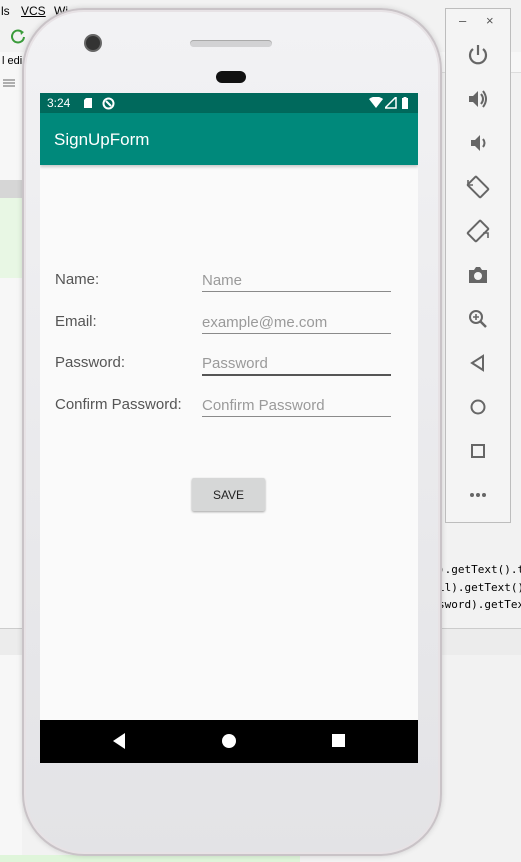 The width and height of the screenshot is (521, 862). Describe the element at coordinates (296, 364) in the screenshot. I see `password-input` at that location.